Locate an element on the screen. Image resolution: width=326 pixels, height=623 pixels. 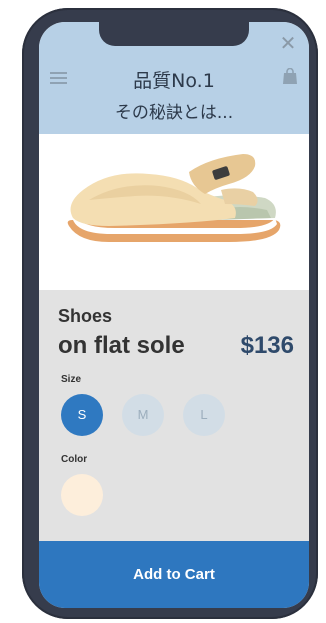
size-option-m: M is located at coordinates (143, 415).